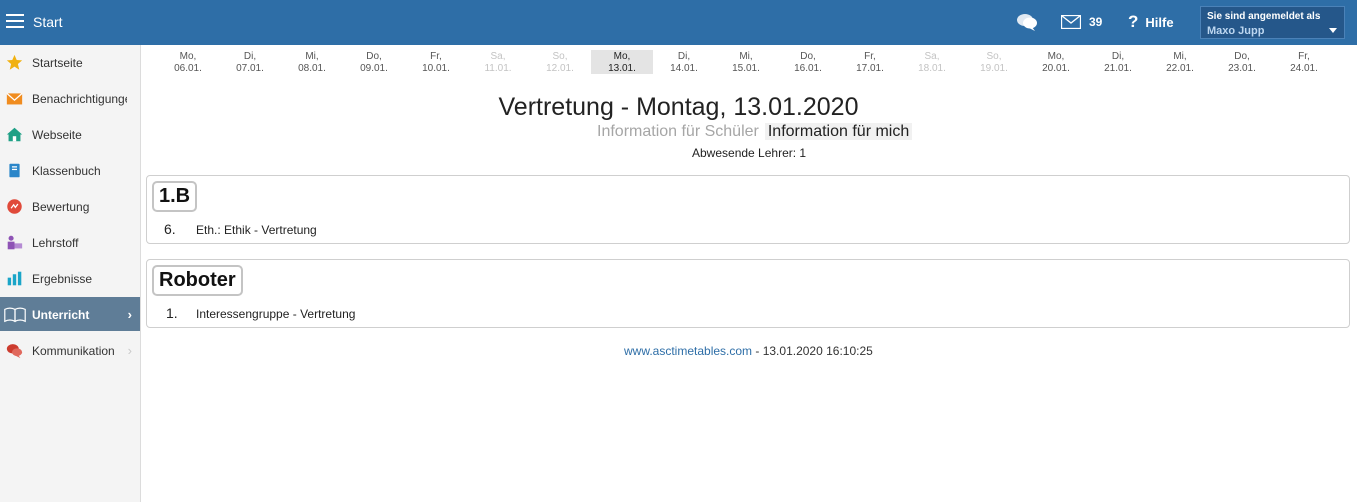 This screenshot has height=502, width=1357. I want to click on class-name: 1.B, so click(175, 196).